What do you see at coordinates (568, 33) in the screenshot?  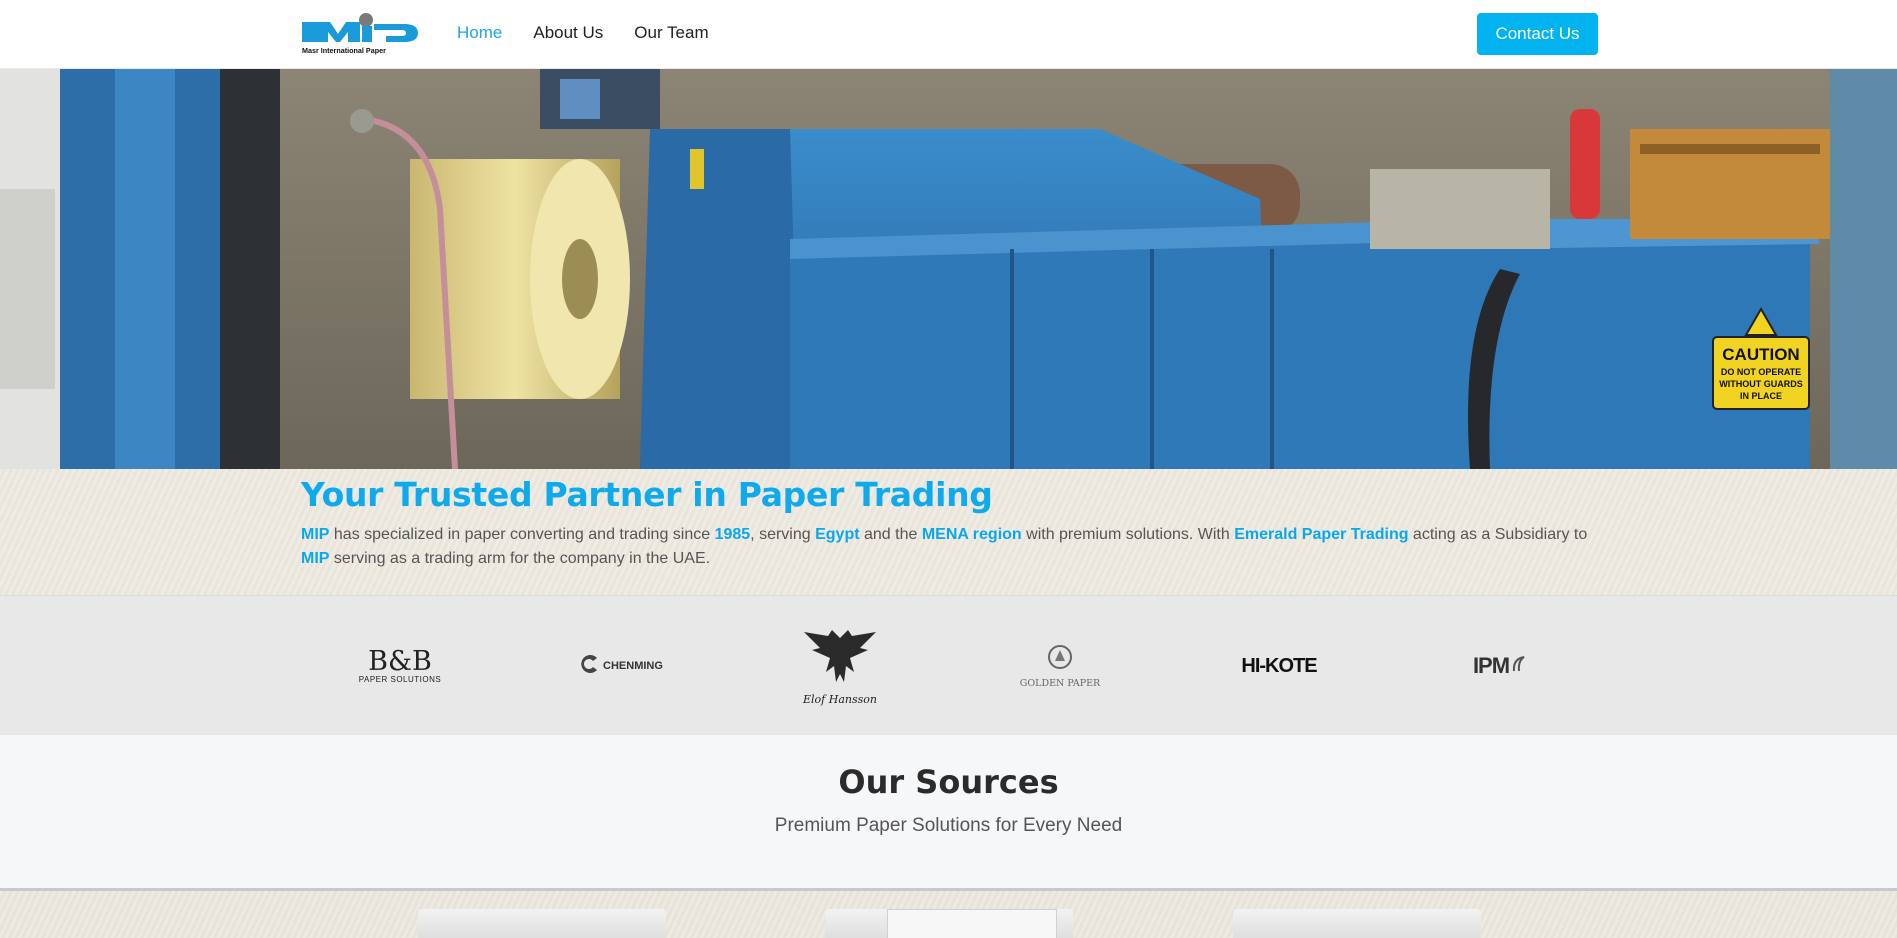 I see `nav-about-link: About Us` at bounding box center [568, 33].